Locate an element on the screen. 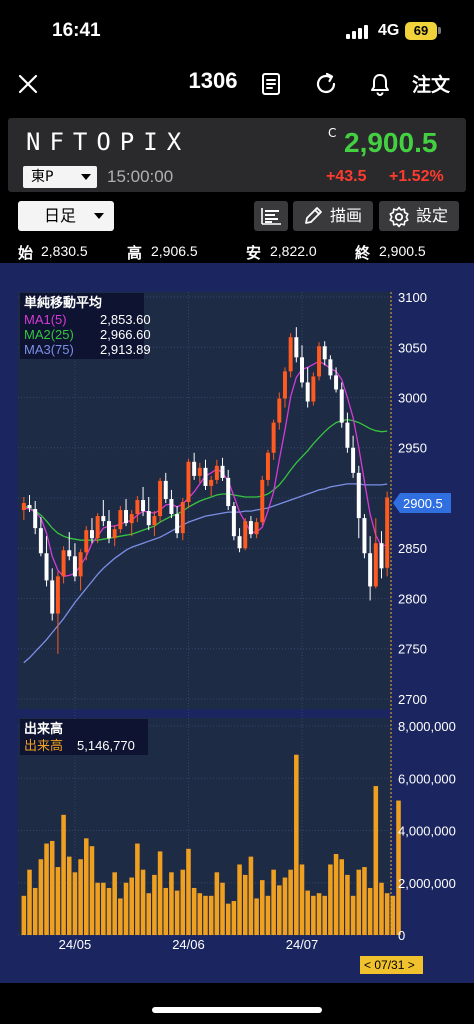 Image resolution: width=474 pixels, height=1024 pixels. market-select: 東P is located at coordinates (60, 177).